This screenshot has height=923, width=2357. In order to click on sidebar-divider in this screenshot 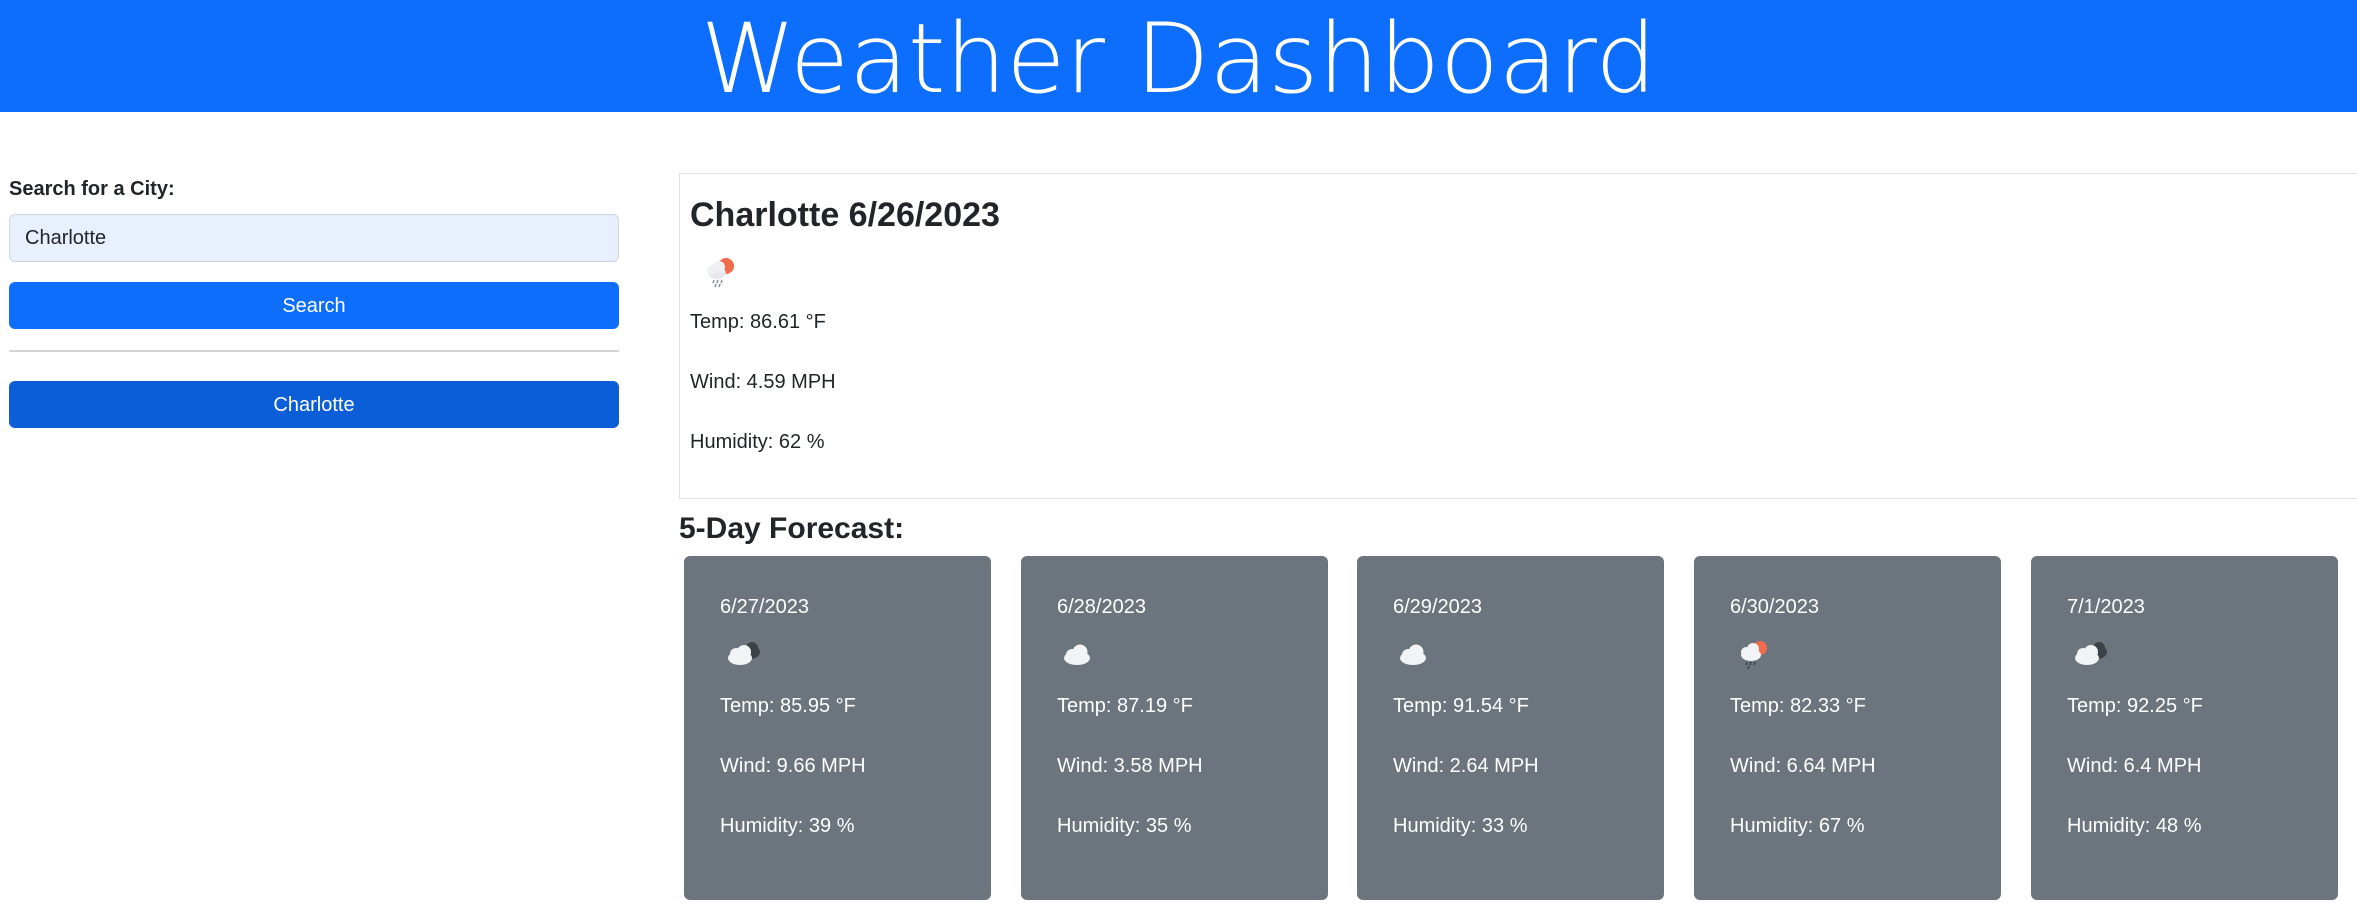, I will do `click(314, 351)`.